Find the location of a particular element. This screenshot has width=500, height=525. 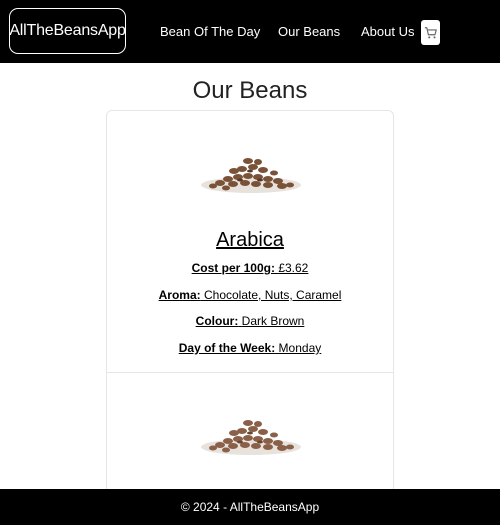

footer-text: © 2024 - AllTheBeansApp is located at coordinates (250, 507).